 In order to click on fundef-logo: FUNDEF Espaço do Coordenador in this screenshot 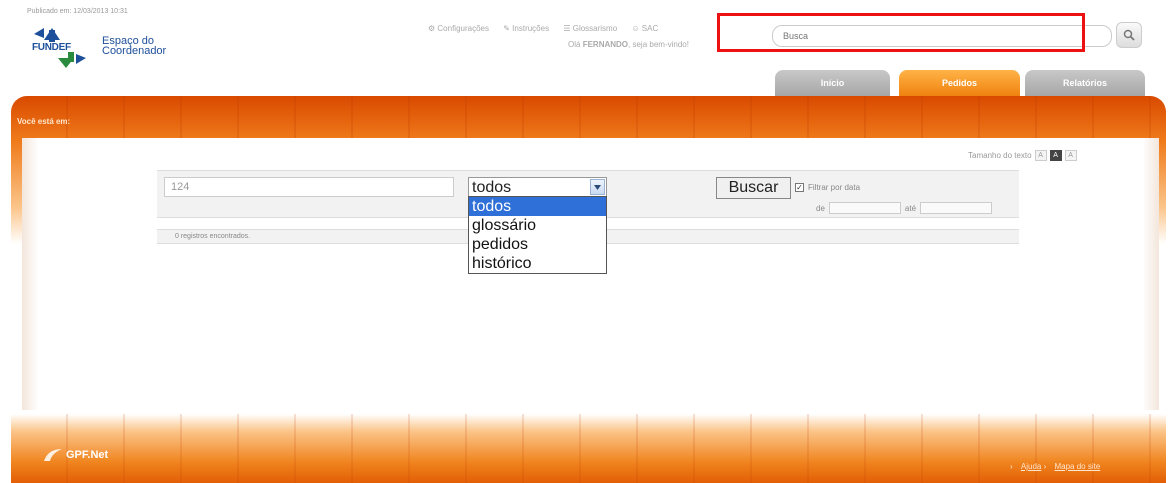, I will do `click(105, 49)`.